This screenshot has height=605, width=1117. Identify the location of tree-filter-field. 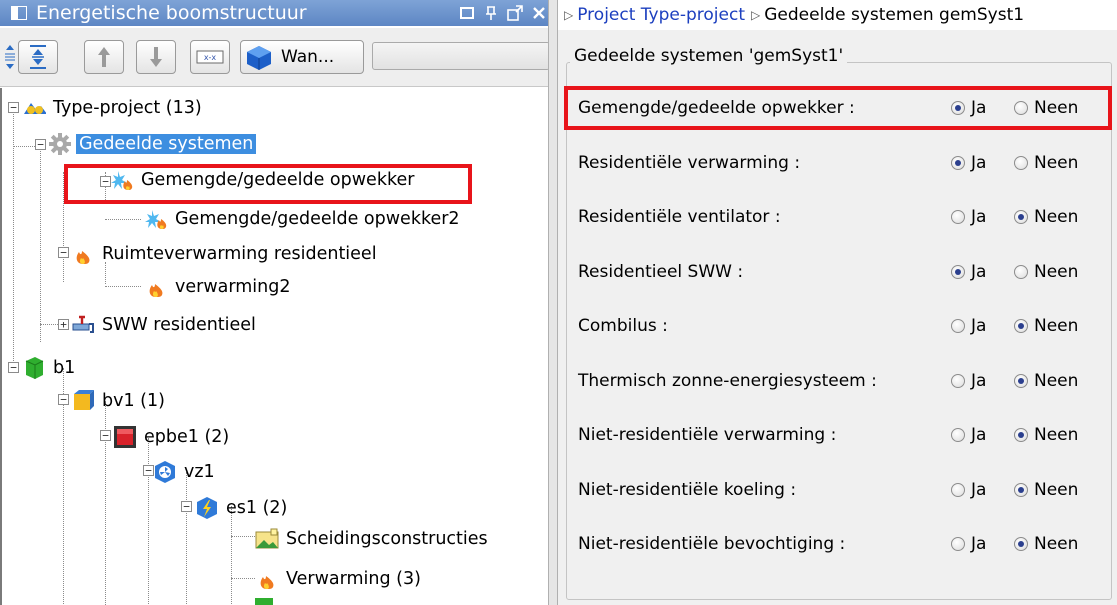
(461, 56).